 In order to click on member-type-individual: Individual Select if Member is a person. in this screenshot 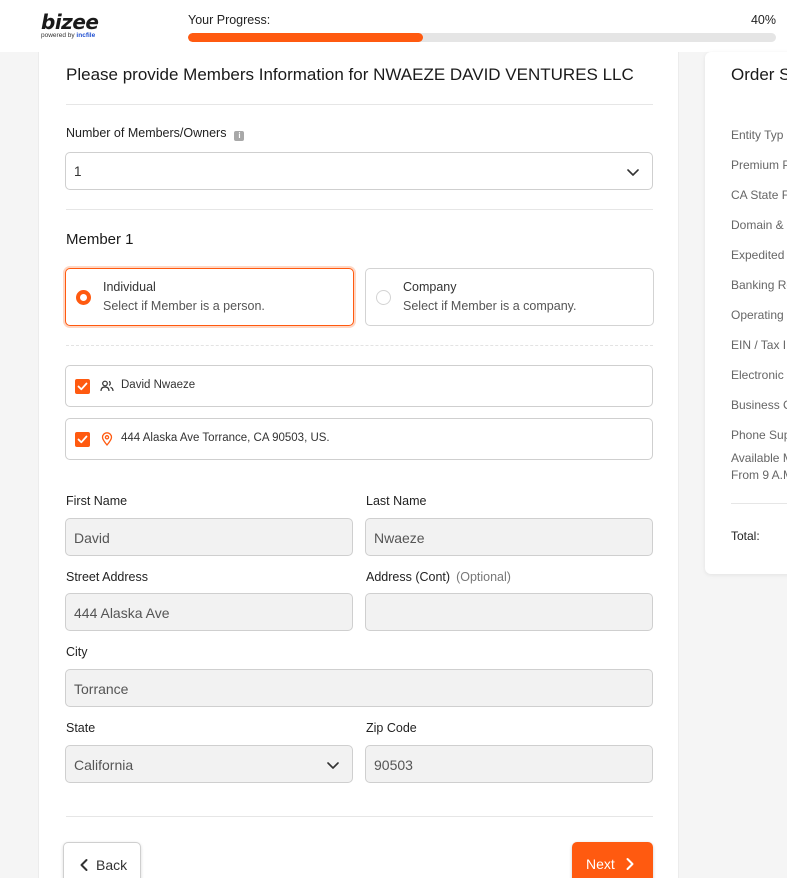, I will do `click(209, 297)`.